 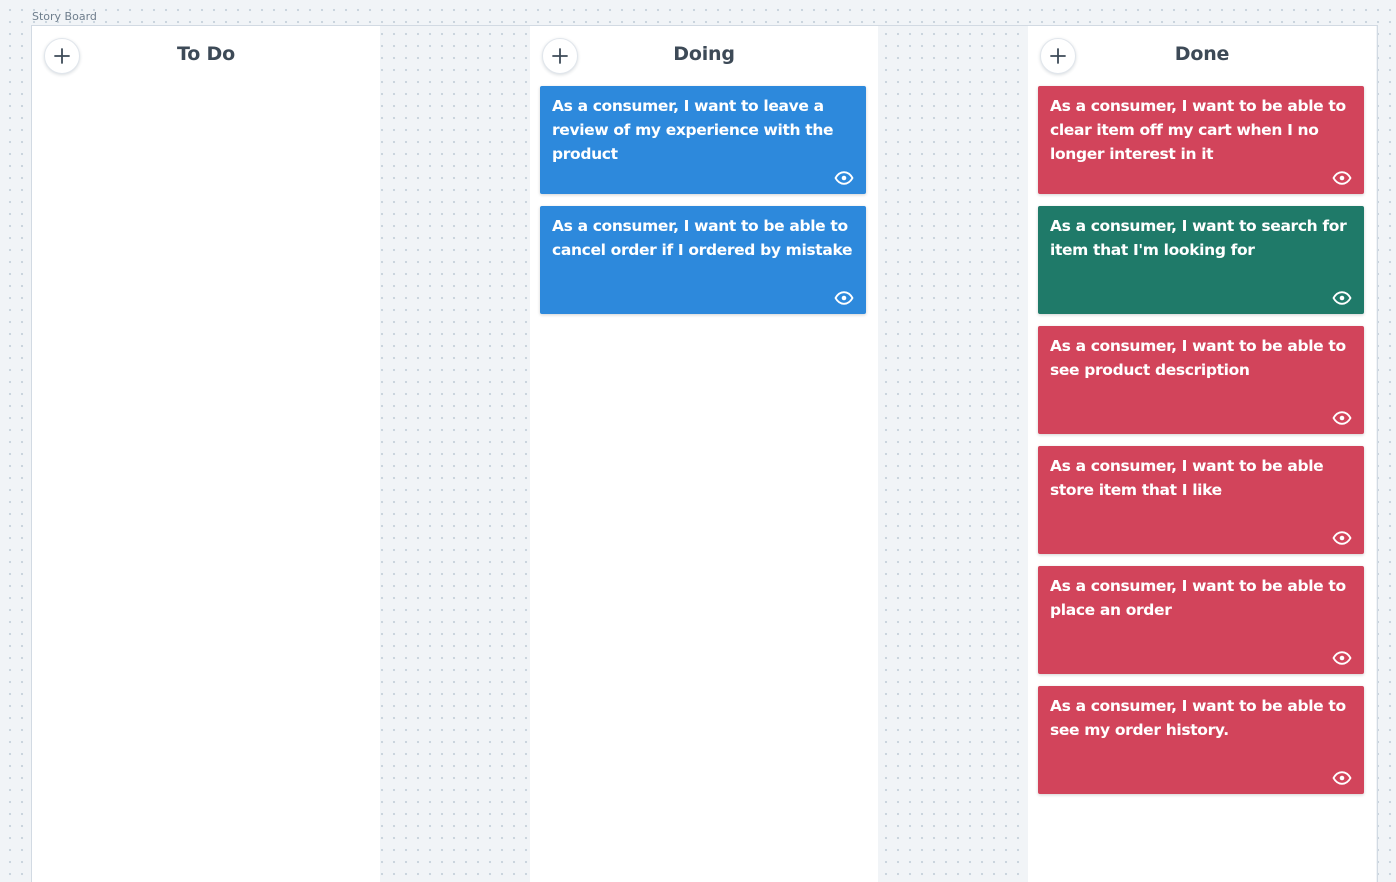 I want to click on column-title: Done, so click(x=1202, y=54).